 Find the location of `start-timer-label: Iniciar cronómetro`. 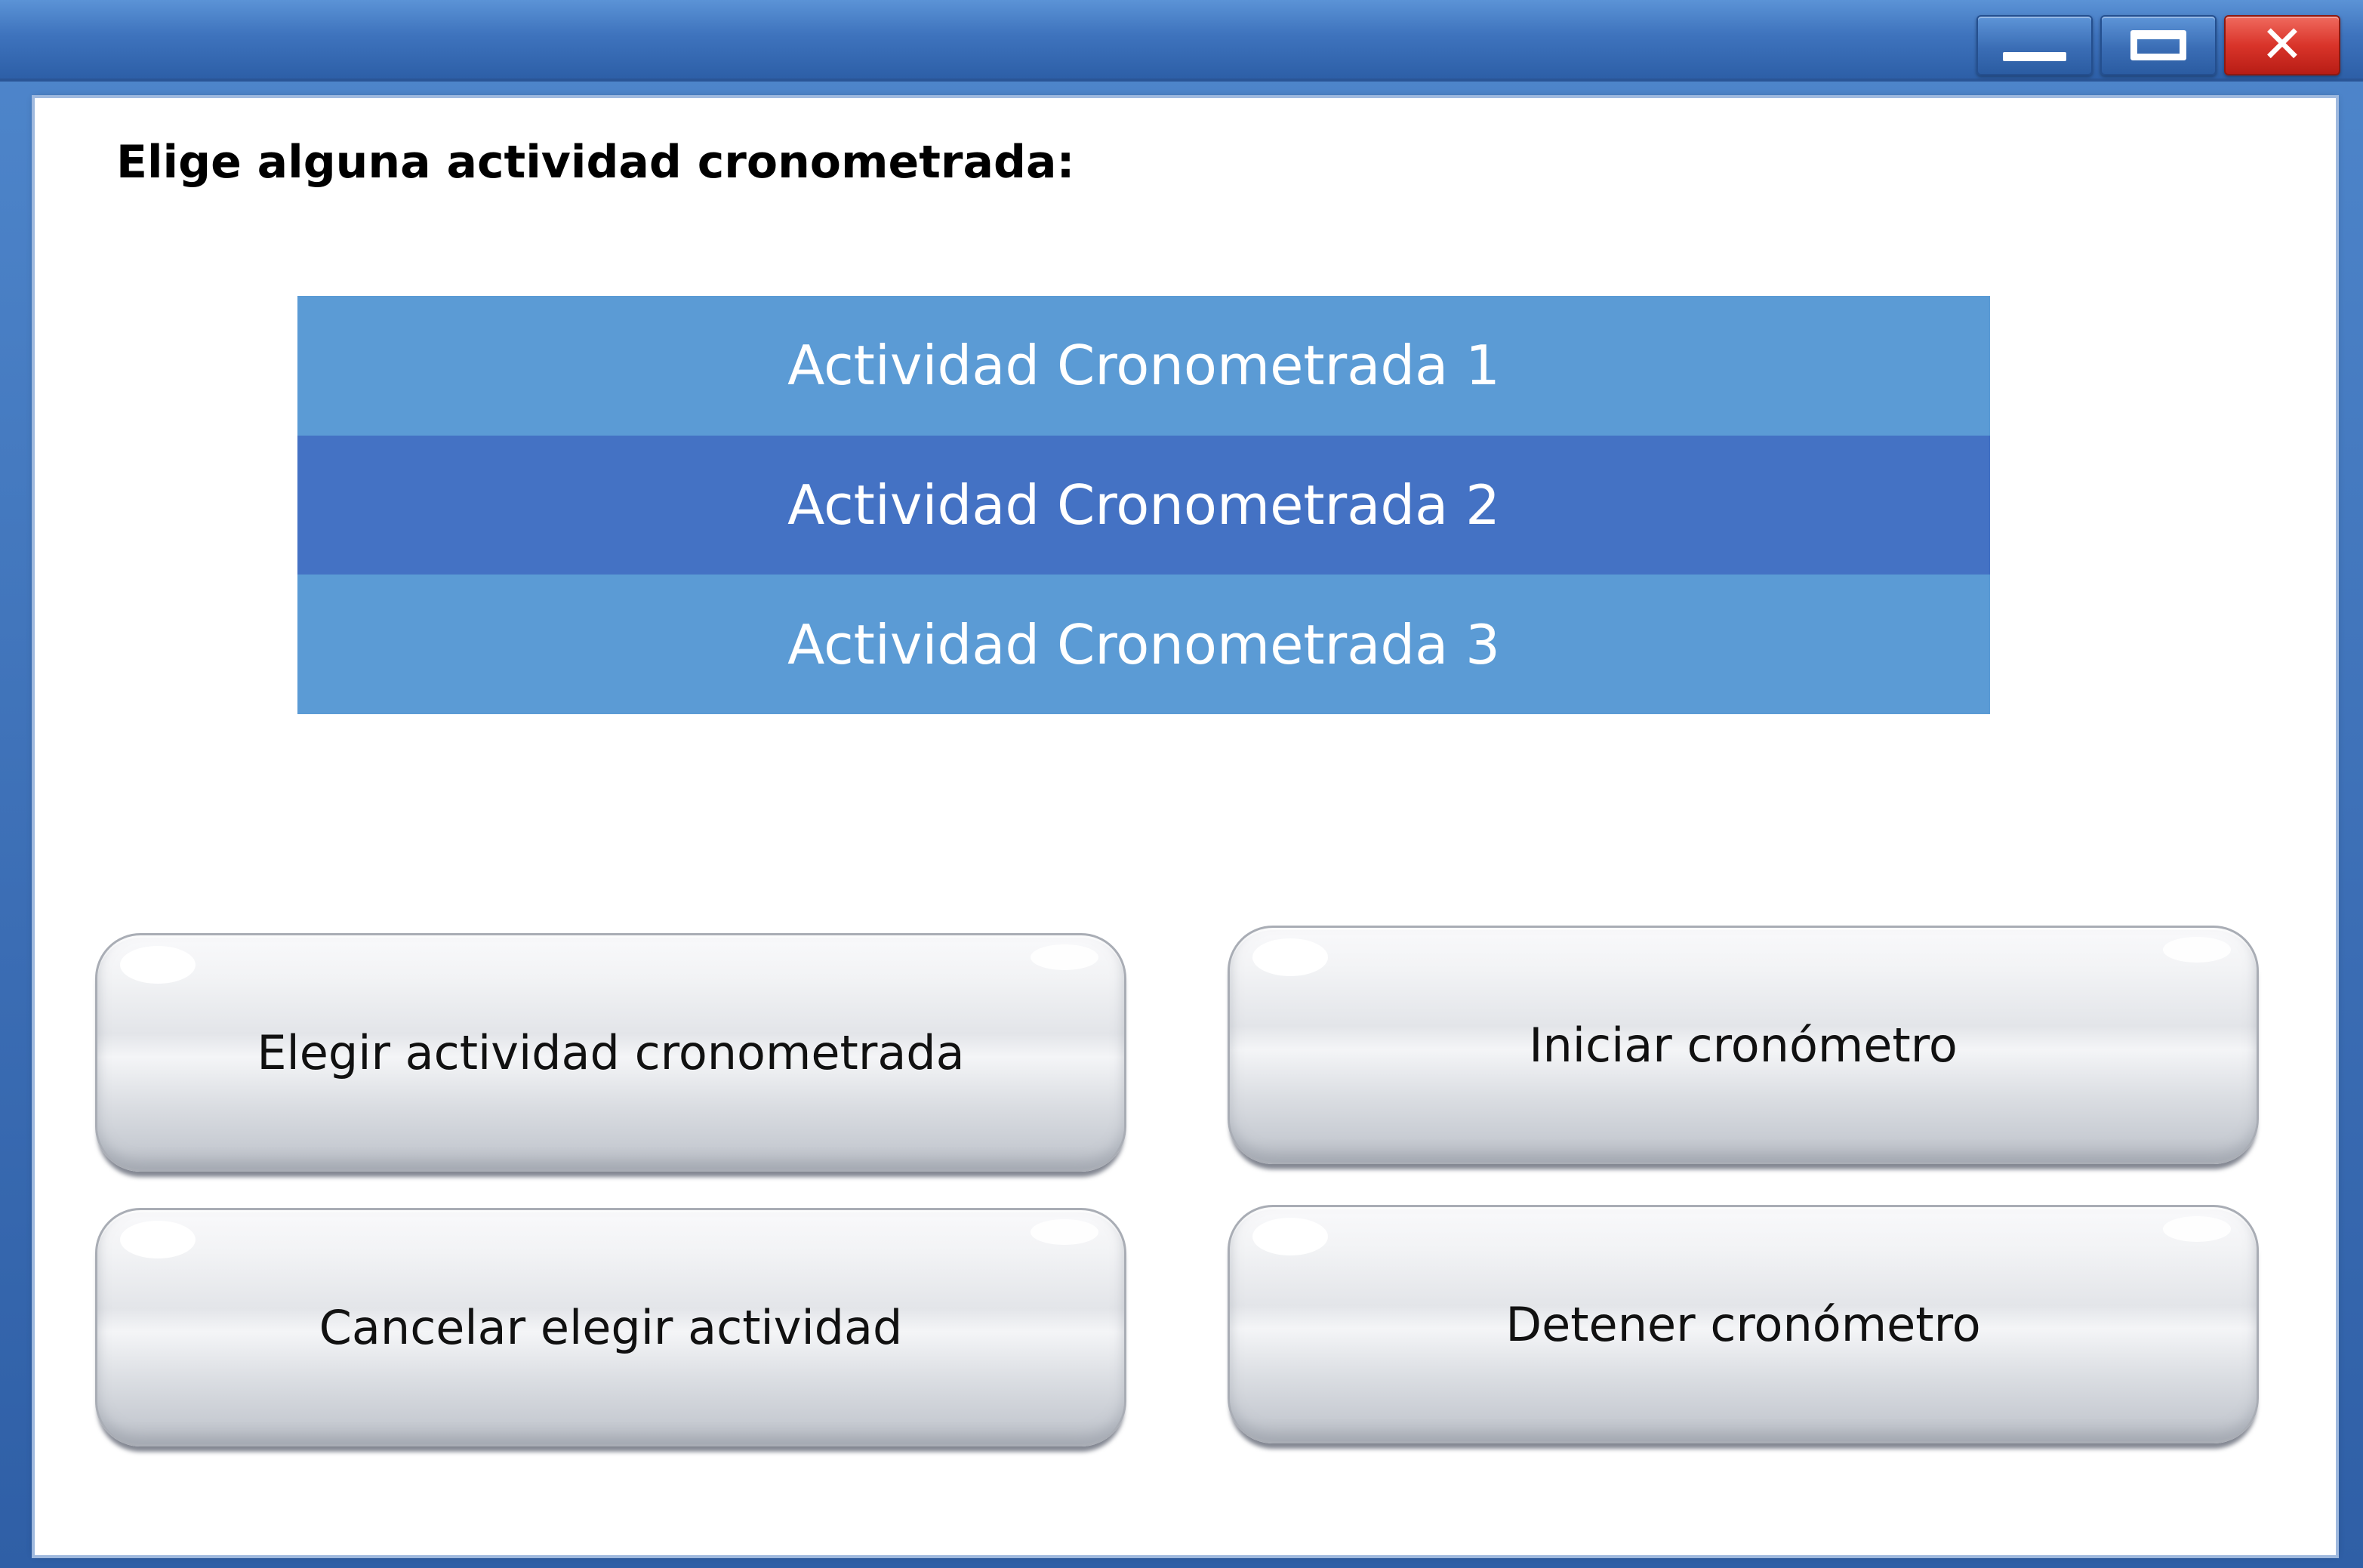

start-timer-label: Iniciar cronómetro is located at coordinates (1744, 1045).